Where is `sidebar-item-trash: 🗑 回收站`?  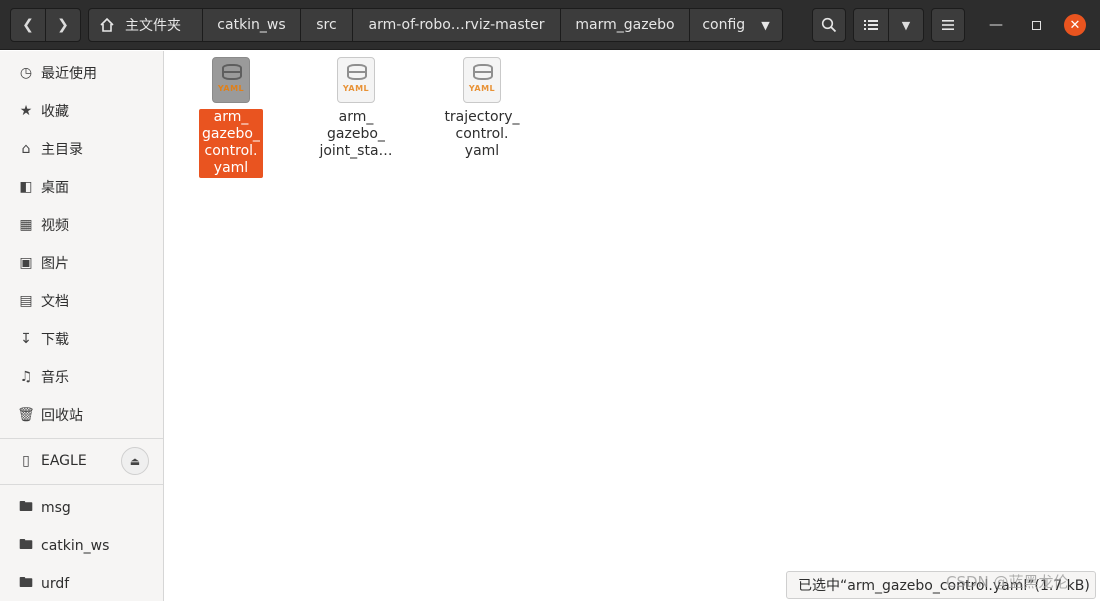 sidebar-item-trash: 🗑 回收站 is located at coordinates (81, 415).